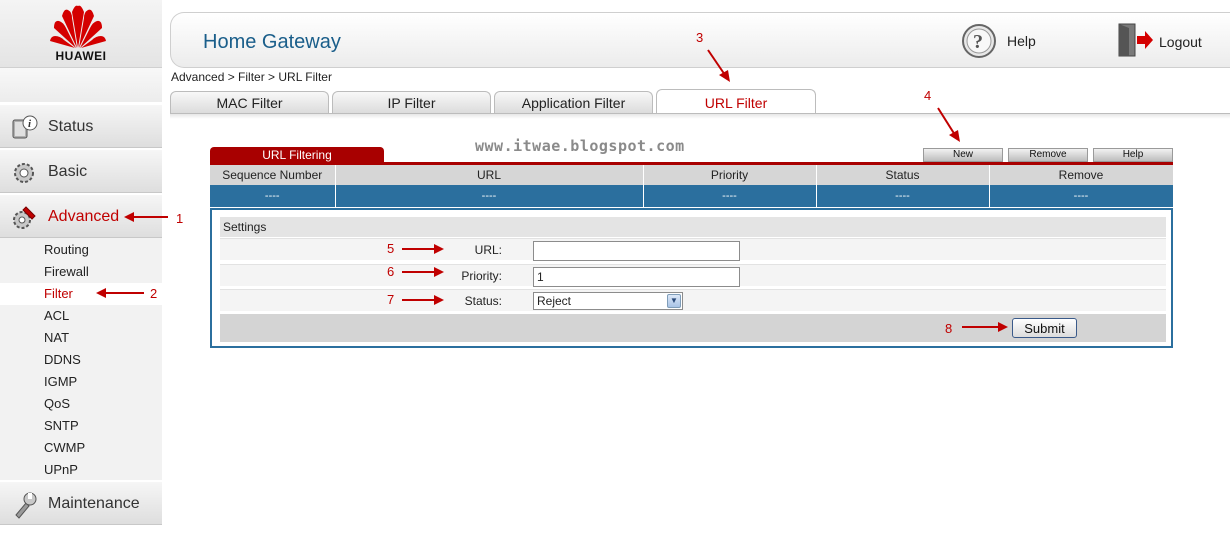  Describe the element at coordinates (81, 382) in the screenshot. I see `submenu-item-igmp: IGMP` at that location.